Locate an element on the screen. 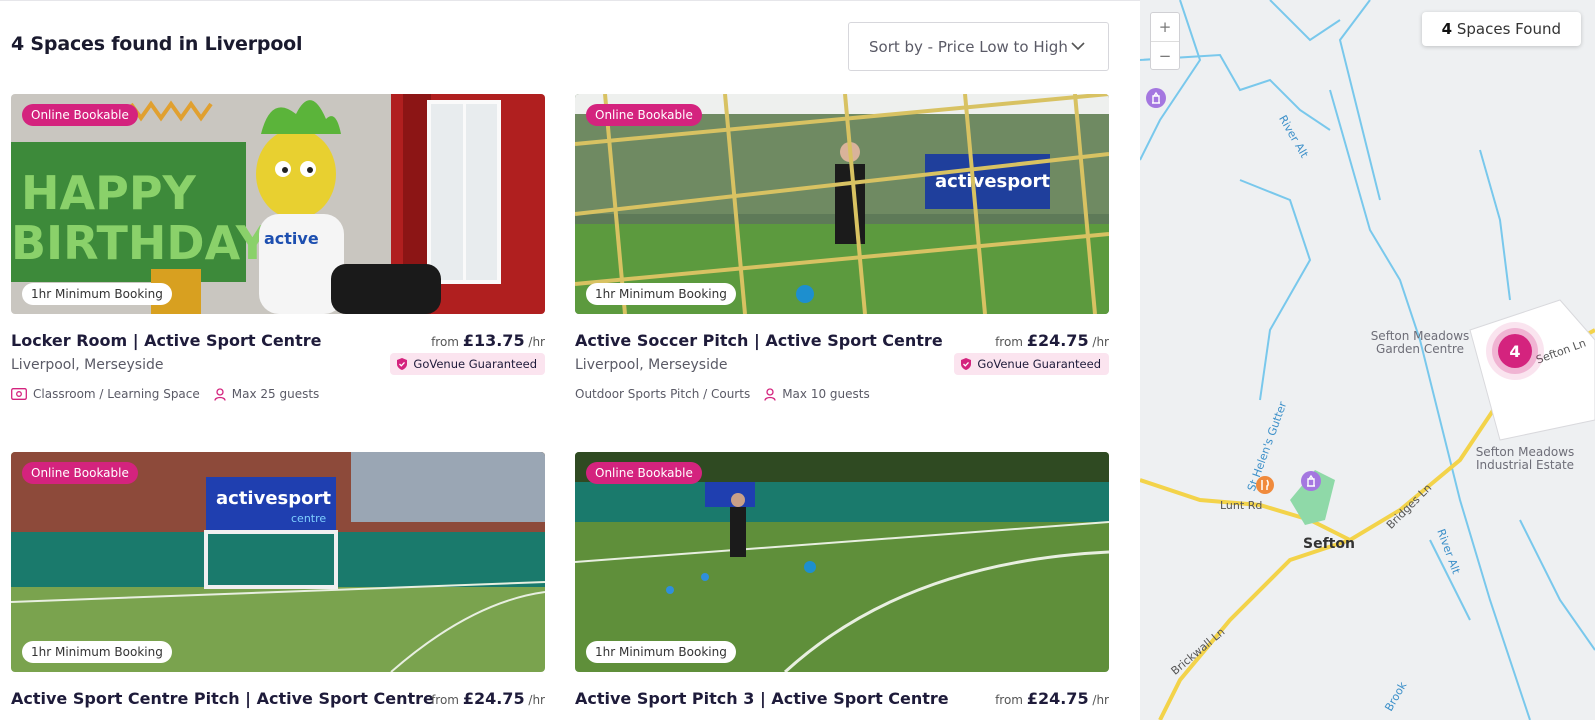 The image size is (1595, 720). space-type: Classroom / Learning Space is located at coordinates (116, 394).